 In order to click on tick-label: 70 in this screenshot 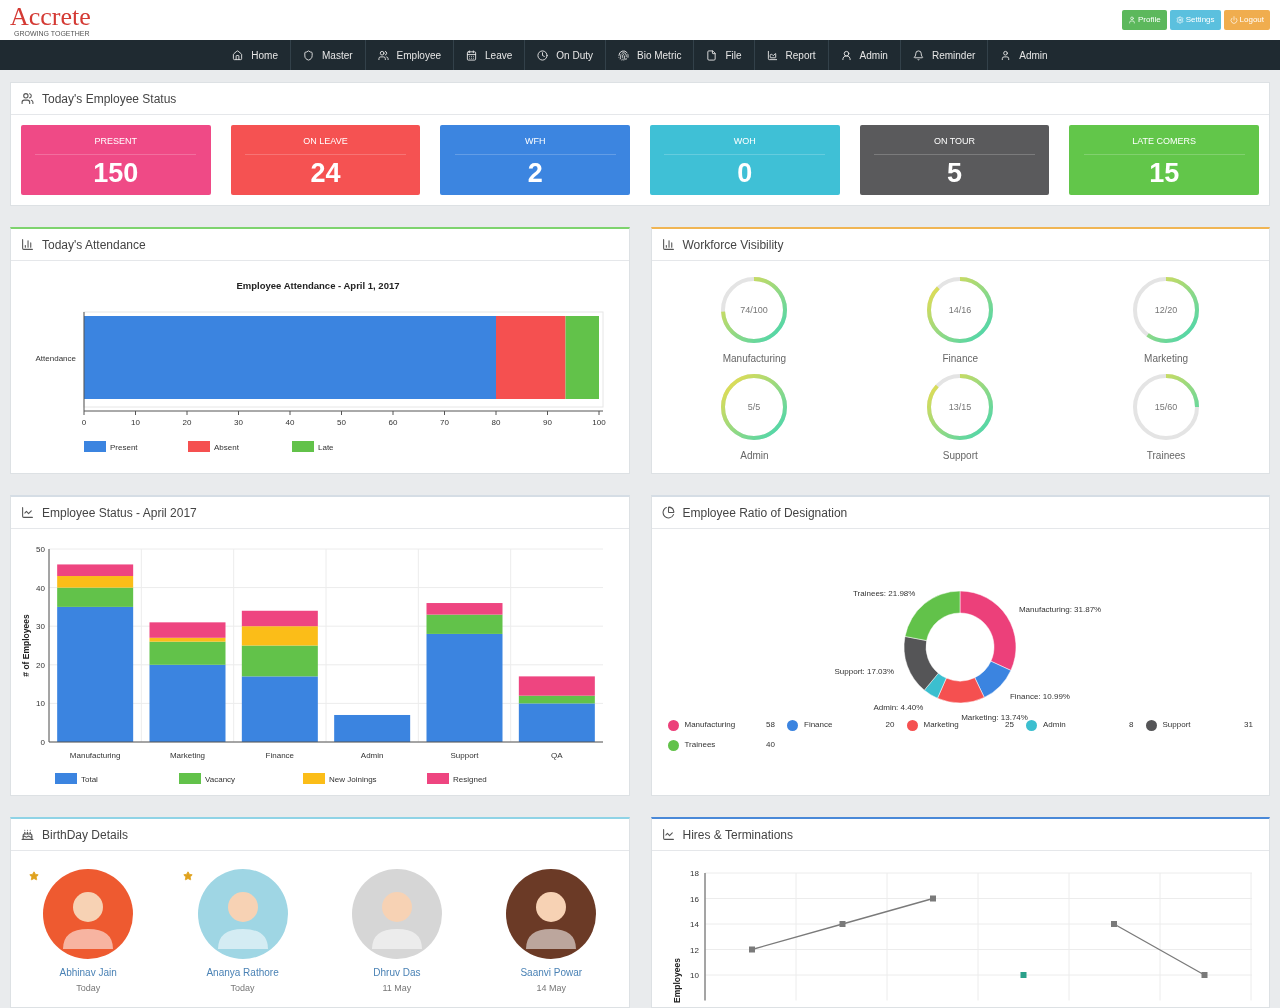, I will do `click(444, 422)`.